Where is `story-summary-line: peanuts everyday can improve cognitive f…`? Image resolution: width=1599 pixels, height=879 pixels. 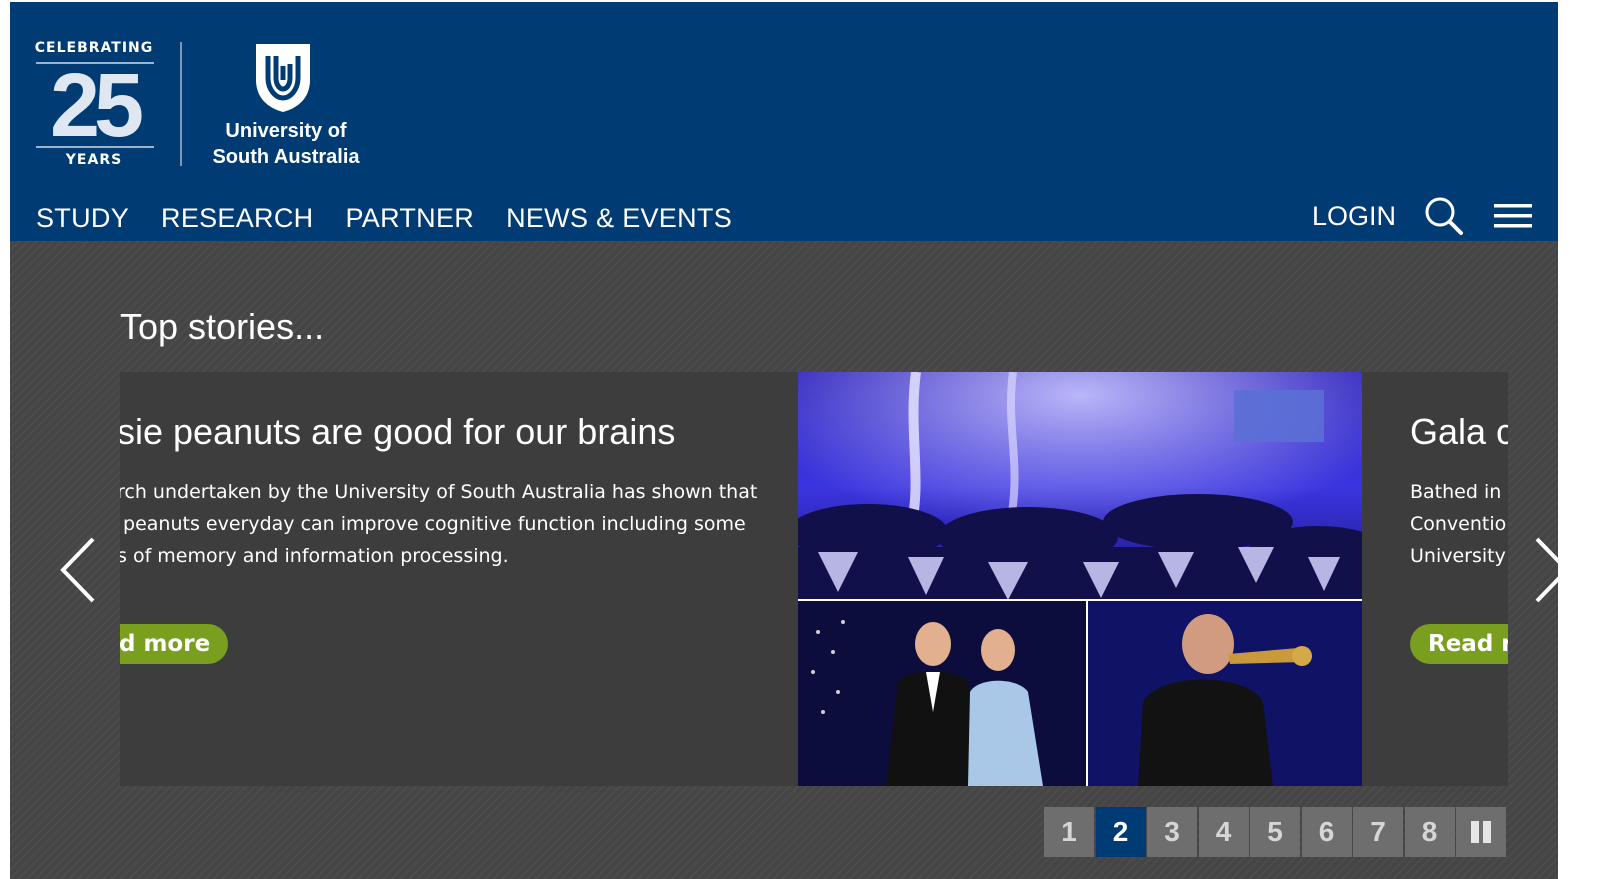
story-summary-line: peanuts everyday can improve cognitive f… is located at coordinates (433, 524).